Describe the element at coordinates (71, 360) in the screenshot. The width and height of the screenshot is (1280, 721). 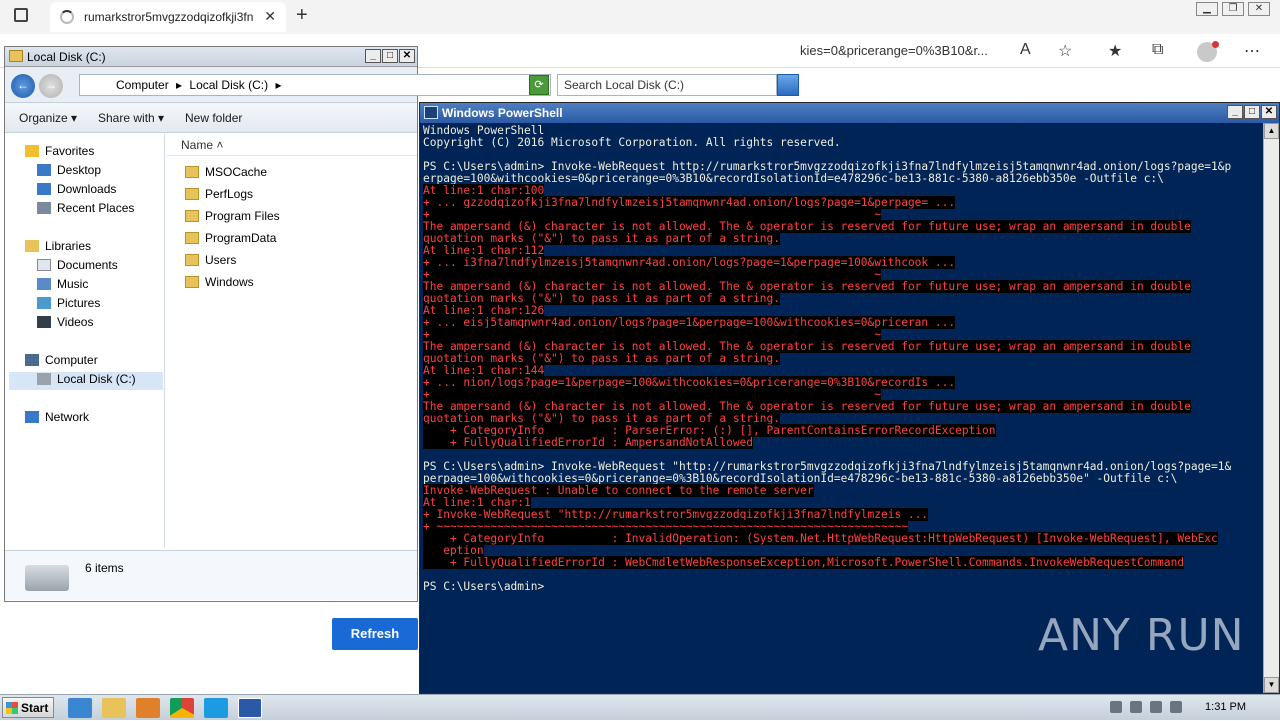
I see `nav-label: Computer` at that location.